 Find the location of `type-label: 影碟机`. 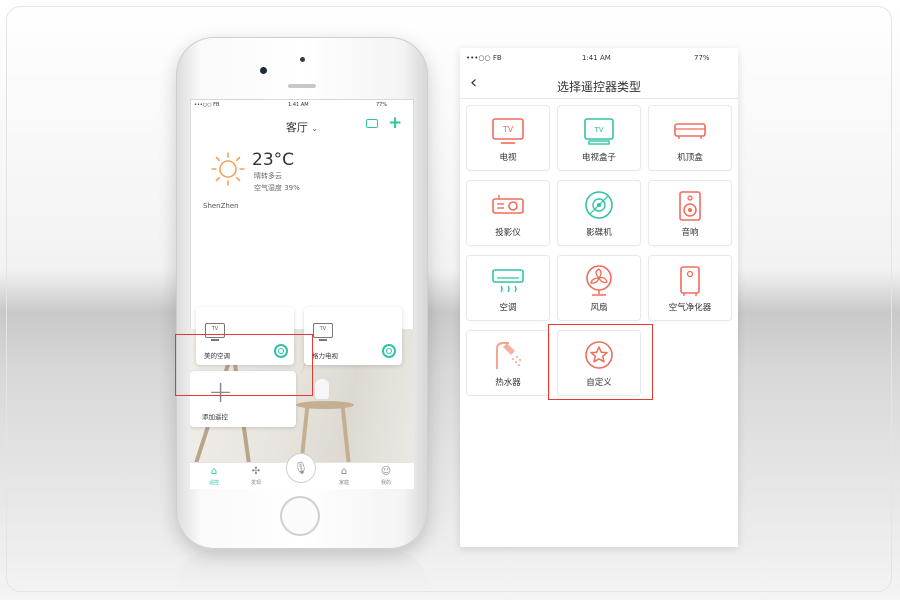

type-label: 影碟机 is located at coordinates (599, 233).